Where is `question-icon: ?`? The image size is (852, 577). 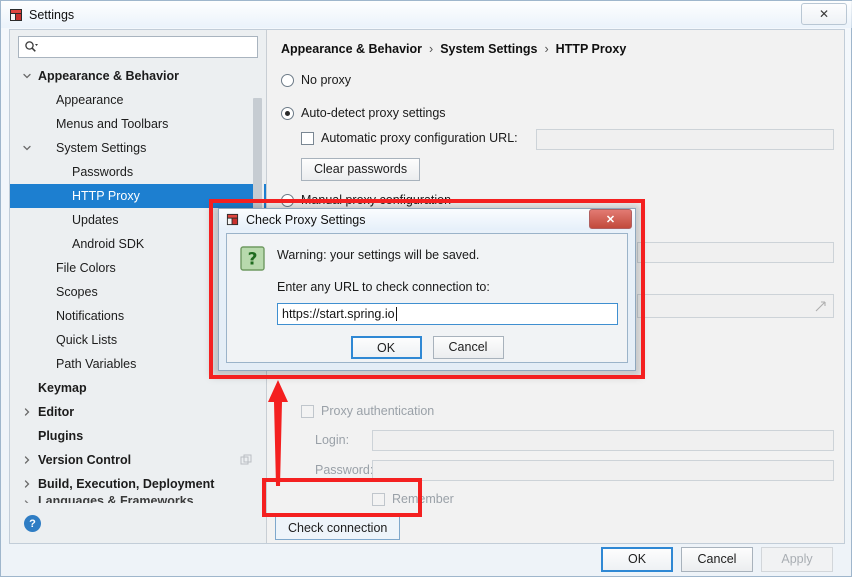 question-icon: ? is located at coordinates (252, 258).